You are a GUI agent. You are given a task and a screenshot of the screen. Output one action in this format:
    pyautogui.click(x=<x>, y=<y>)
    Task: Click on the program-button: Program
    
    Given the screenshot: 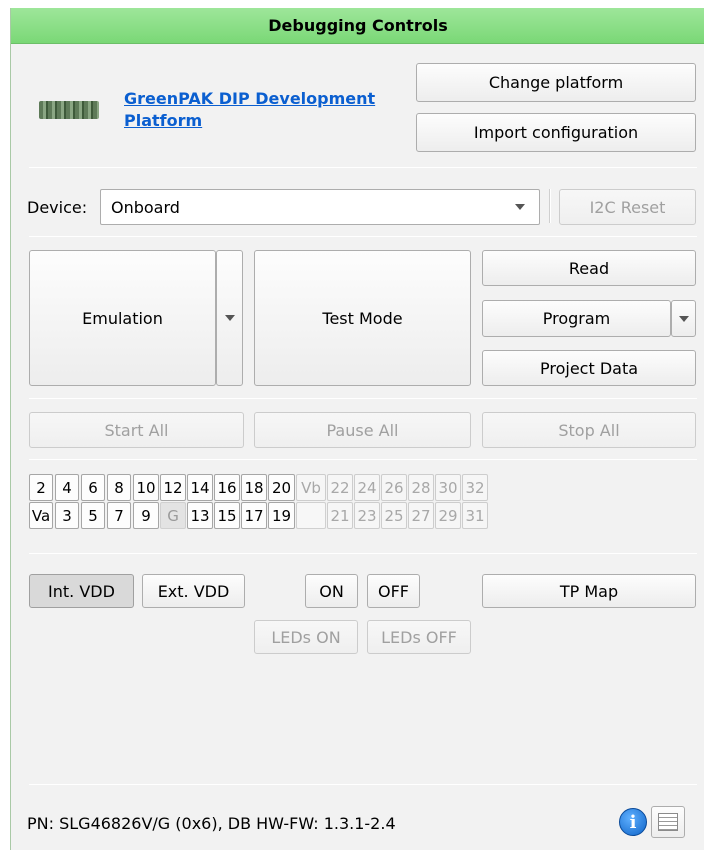 What is the action you would take?
    pyautogui.click(x=576, y=318)
    